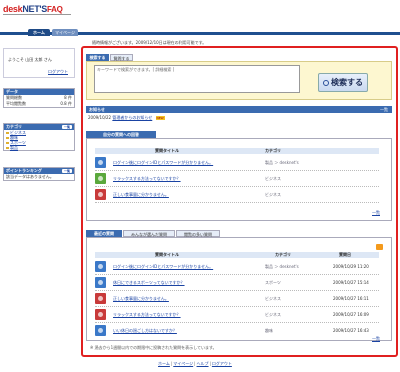 Image resolution: width=400 pixels, height=372 pixels. Describe the element at coordinates (160, 118) in the screenshot. I see `new-badge: NEW` at that location.